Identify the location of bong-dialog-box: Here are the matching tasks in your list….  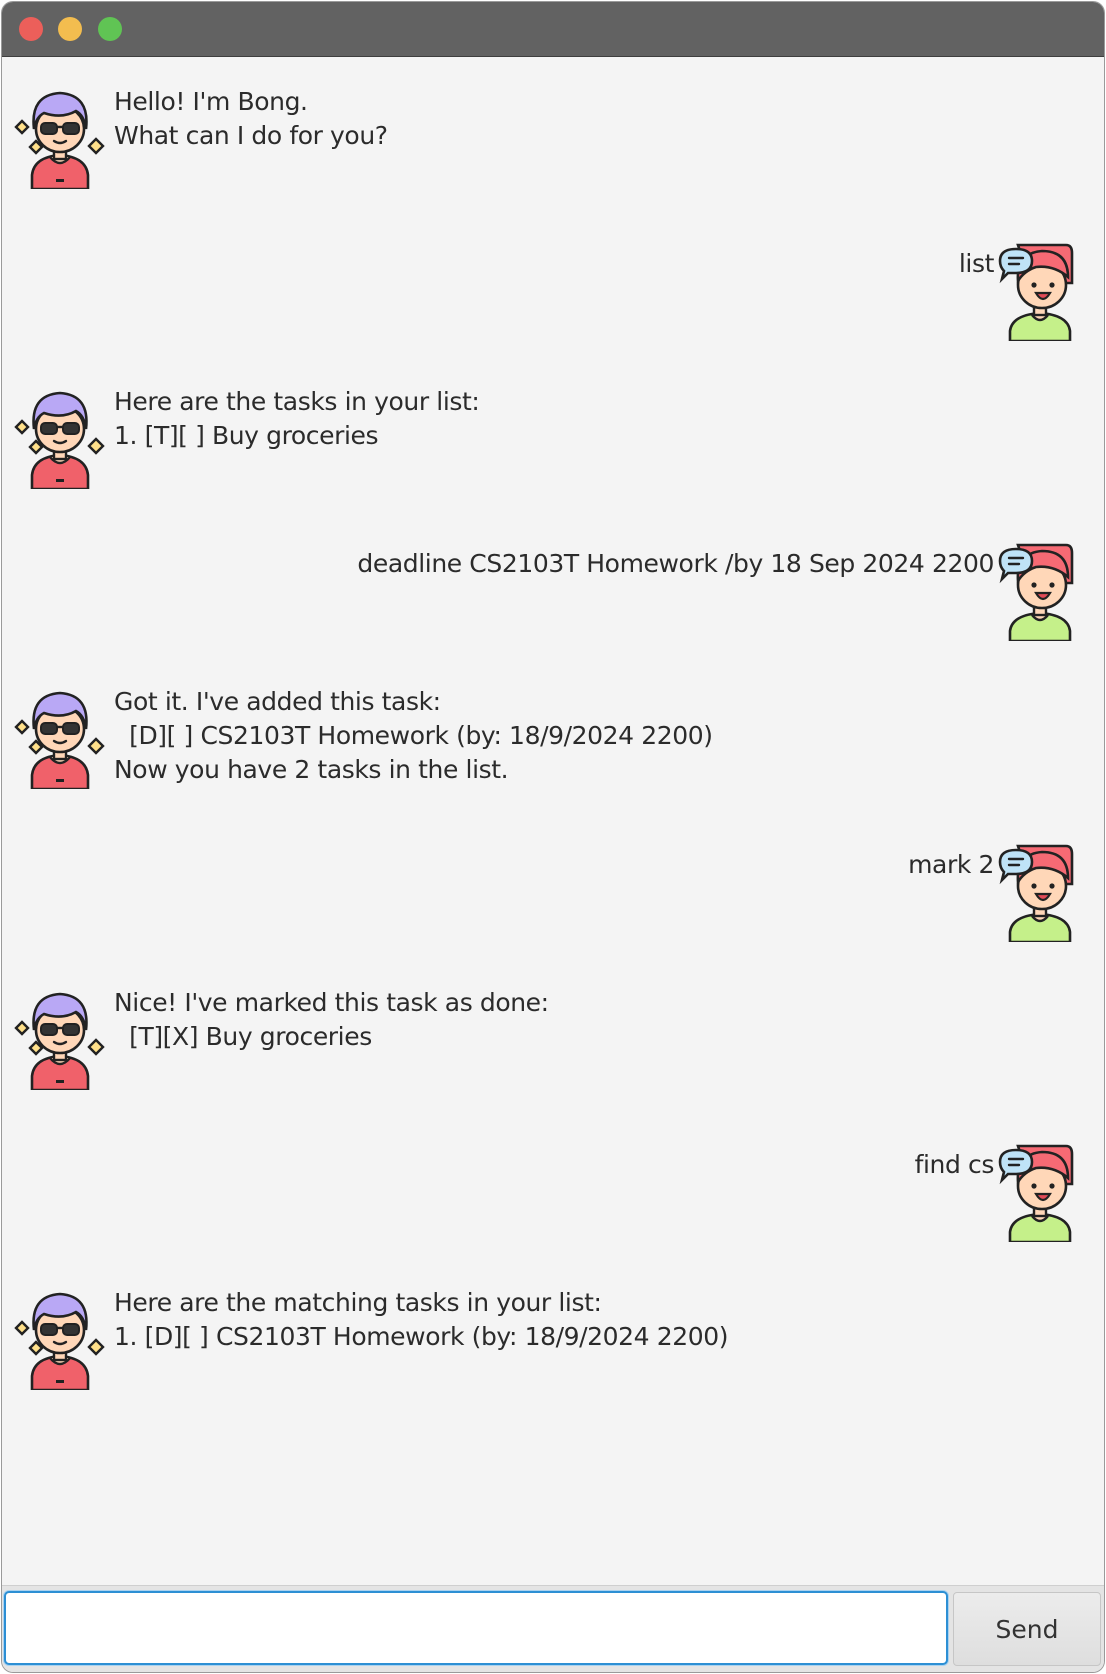
(553, 1313).